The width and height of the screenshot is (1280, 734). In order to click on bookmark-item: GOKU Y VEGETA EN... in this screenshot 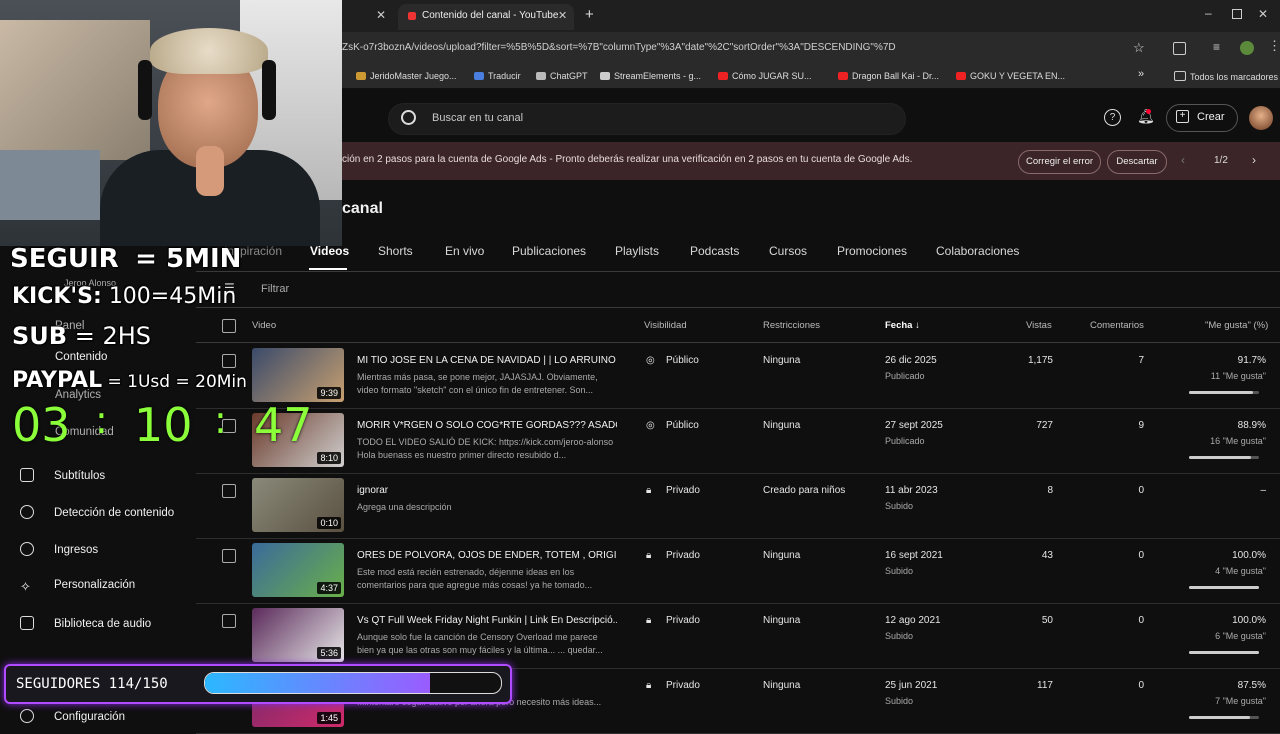, I will do `click(1010, 76)`.